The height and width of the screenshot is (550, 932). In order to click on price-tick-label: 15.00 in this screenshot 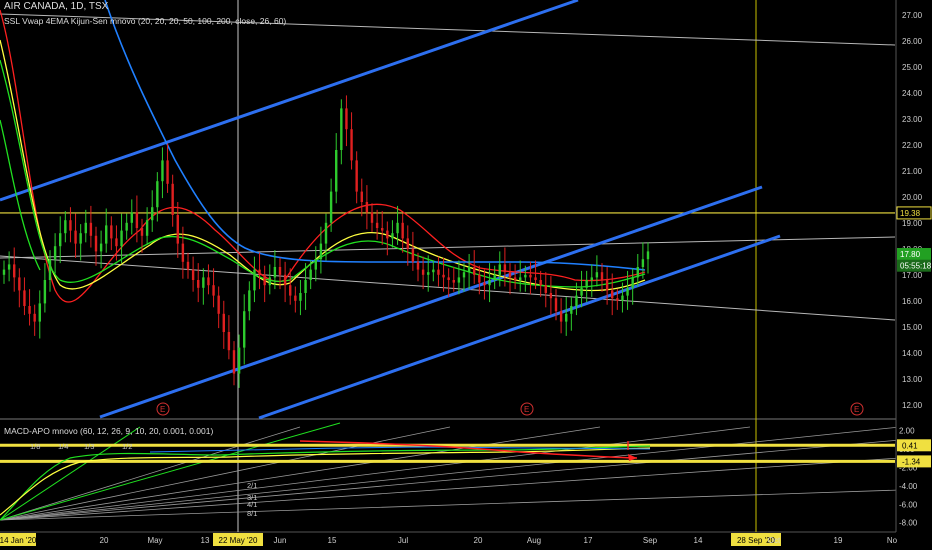, I will do `click(912, 327)`.